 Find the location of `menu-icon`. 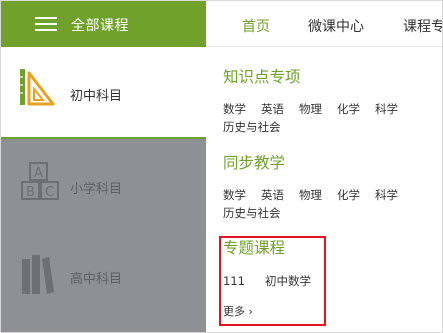

menu-icon is located at coordinates (46, 24).